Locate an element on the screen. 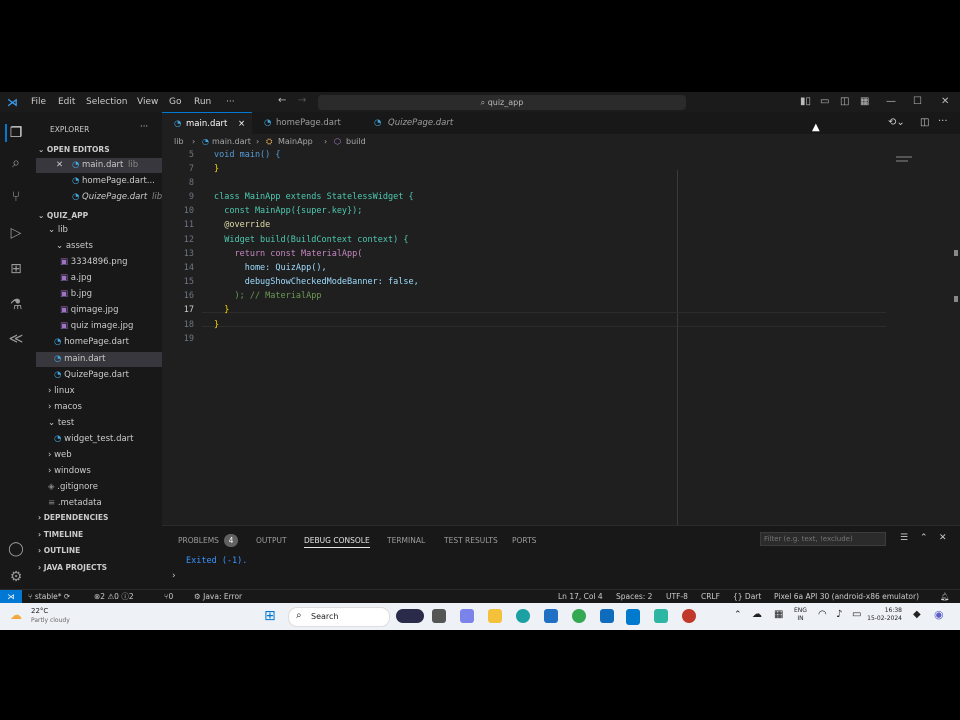 This screenshot has width=960, height=720. filter-input is located at coordinates (823, 539).